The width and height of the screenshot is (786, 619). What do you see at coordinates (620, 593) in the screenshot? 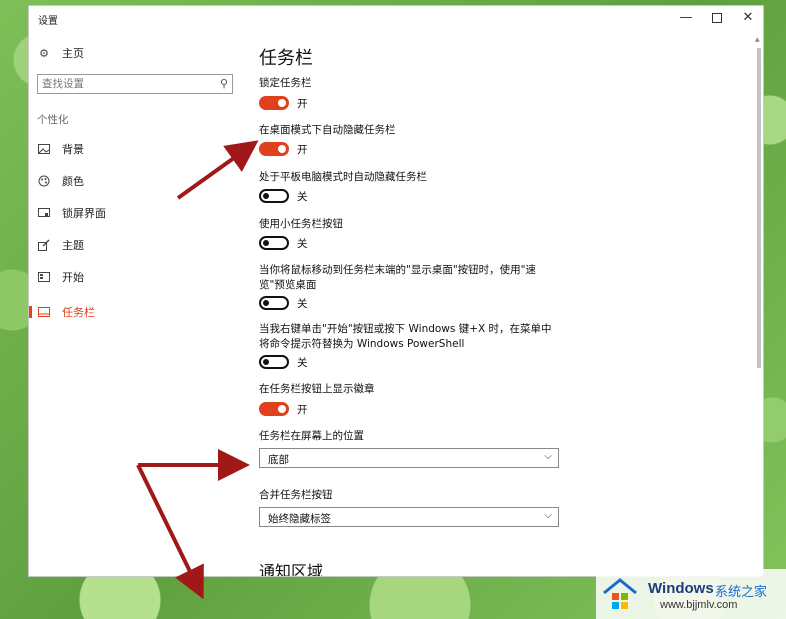
I see `house-logo-icon` at bounding box center [620, 593].